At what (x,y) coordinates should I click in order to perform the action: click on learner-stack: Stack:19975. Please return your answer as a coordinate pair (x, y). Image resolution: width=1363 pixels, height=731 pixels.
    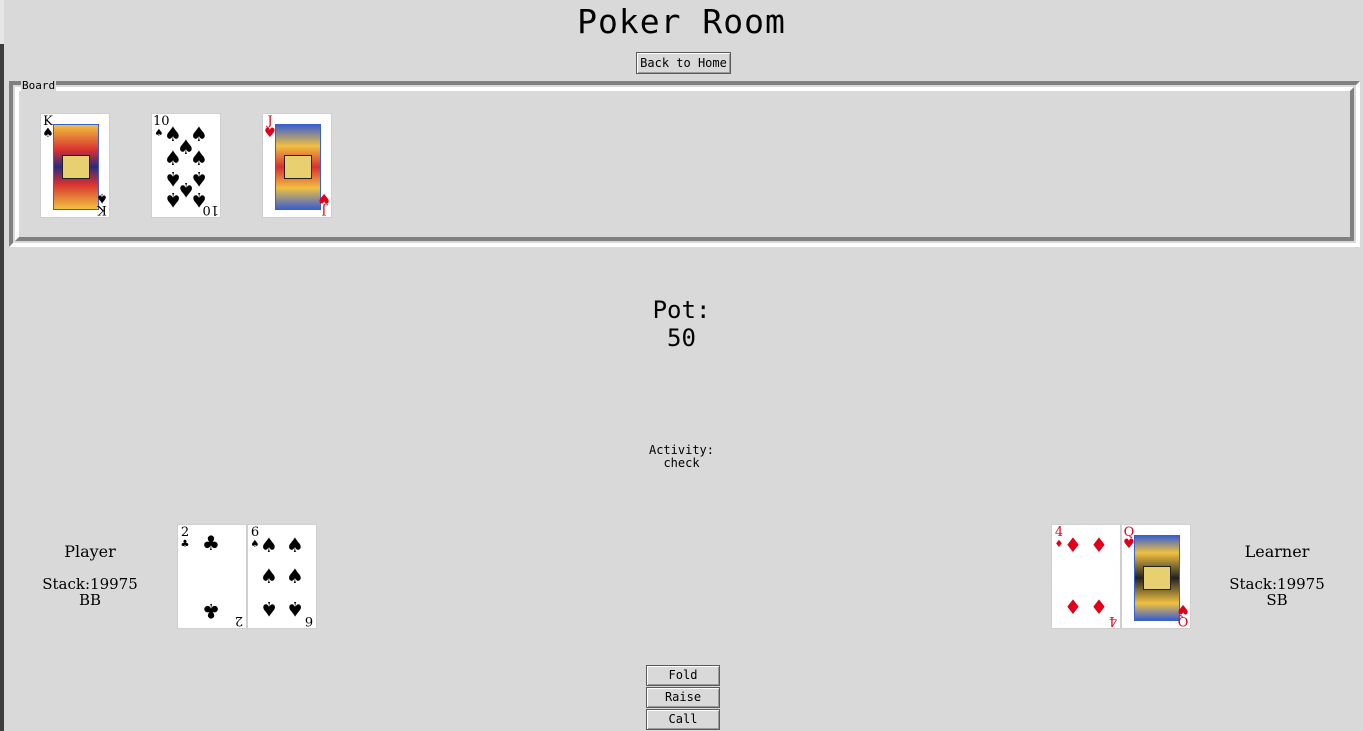
    Looking at the image, I should click on (1277, 584).